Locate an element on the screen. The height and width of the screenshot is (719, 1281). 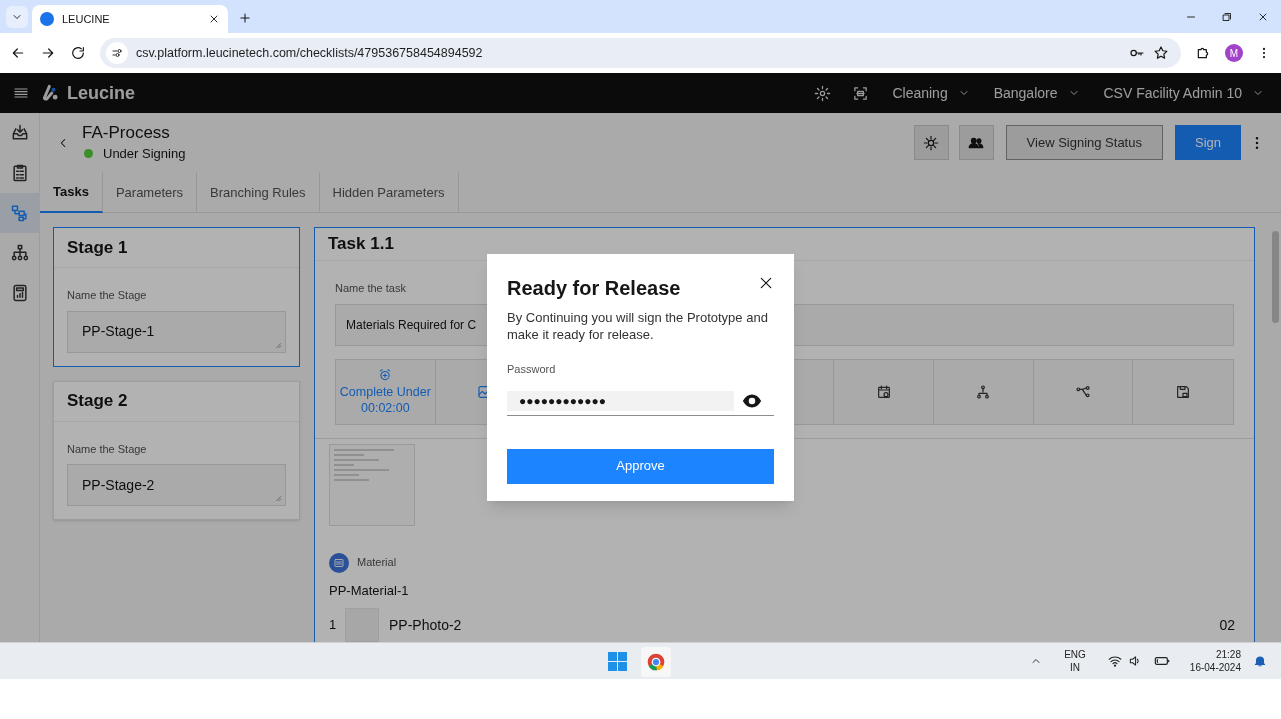
field-label: Name the task is located at coordinates (370, 288).